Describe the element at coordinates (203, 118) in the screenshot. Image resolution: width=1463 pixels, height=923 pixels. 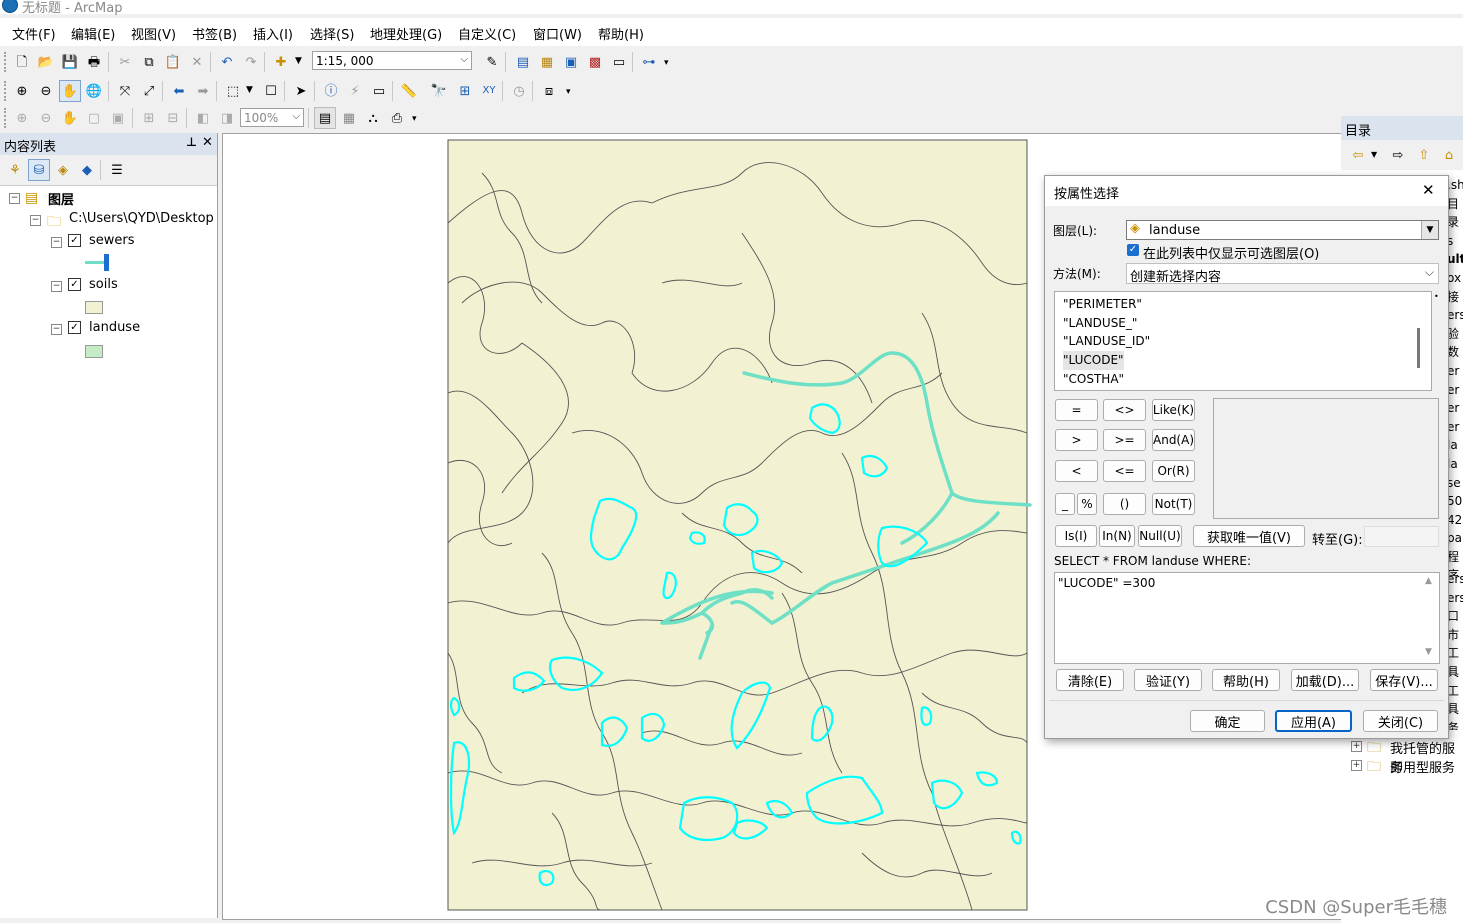
I see `previous-extent-icon: ◧` at that location.